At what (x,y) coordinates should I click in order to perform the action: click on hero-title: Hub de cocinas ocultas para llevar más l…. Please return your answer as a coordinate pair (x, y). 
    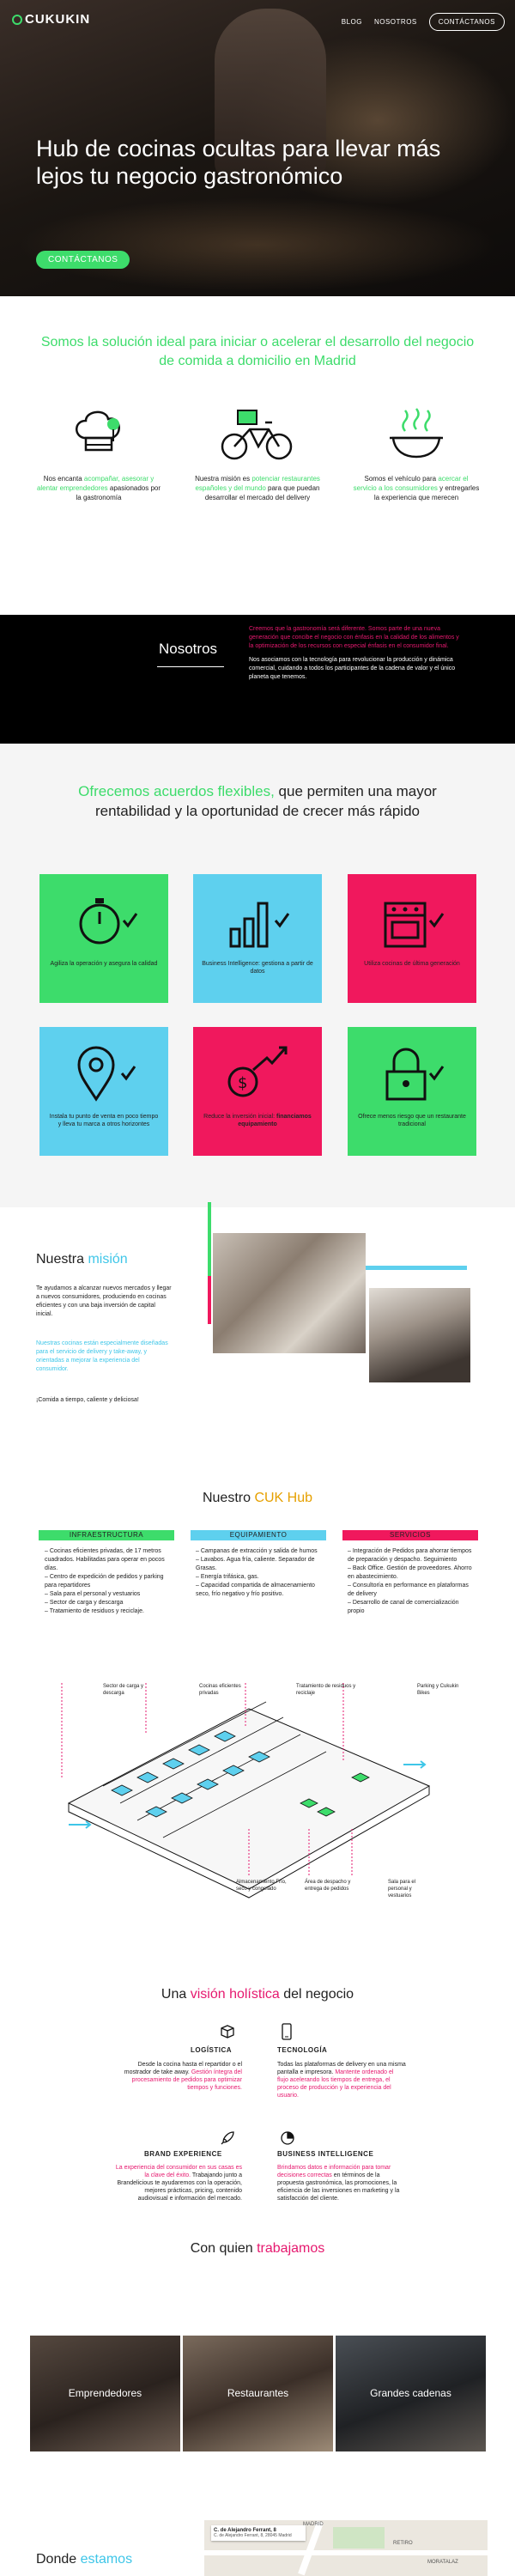
    Looking at the image, I should click on (238, 162).